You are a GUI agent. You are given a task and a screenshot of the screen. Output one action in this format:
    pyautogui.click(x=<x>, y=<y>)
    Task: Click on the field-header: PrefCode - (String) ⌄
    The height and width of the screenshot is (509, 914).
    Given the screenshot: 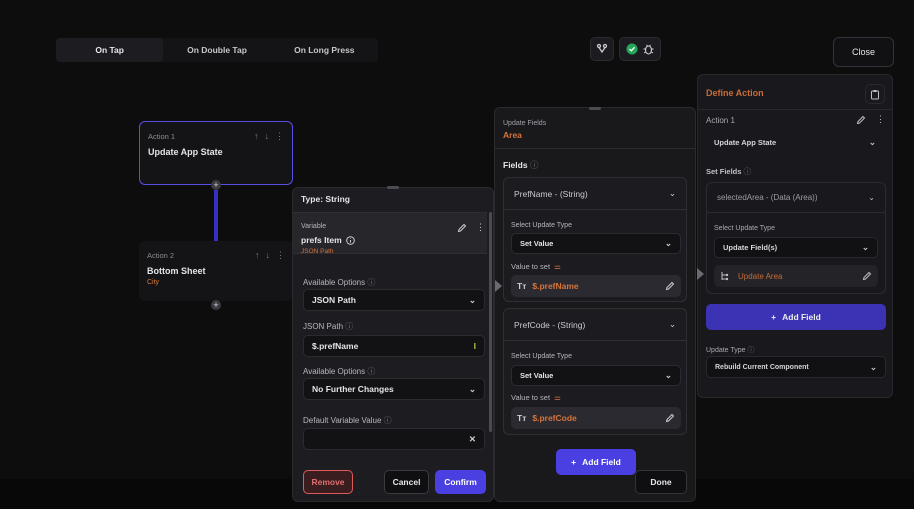 What is the action you would take?
    pyautogui.click(x=595, y=325)
    